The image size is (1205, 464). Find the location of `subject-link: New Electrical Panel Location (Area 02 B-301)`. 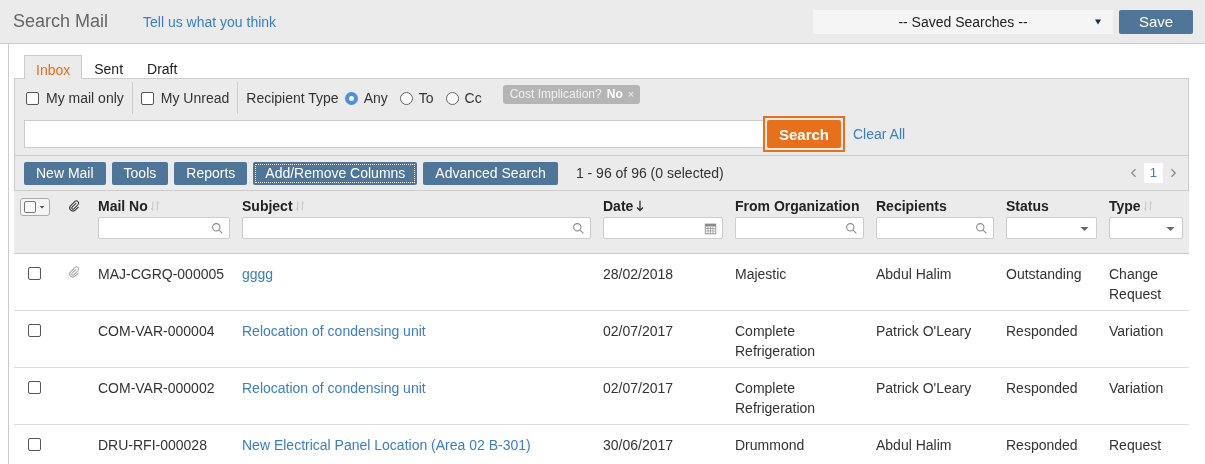

subject-link: New Electrical Panel Location (Area 02 B-301) is located at coordinates (386, 445).